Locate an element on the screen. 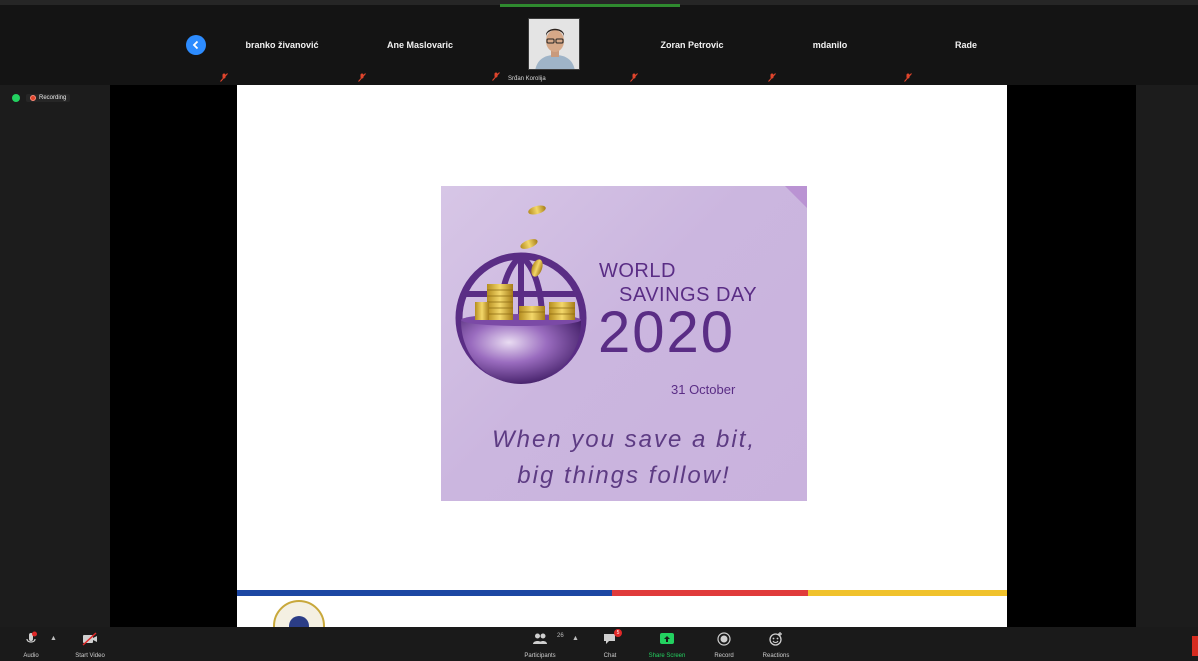  chat-label: Chat is located at coordinates (610, 656).